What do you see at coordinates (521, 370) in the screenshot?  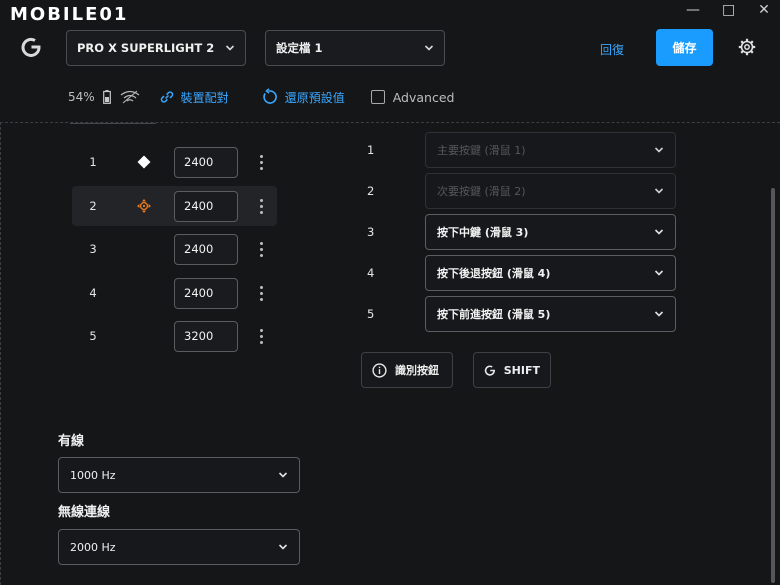 I see `g-shift-label: SHIFT` at bounding box center [521, 370].